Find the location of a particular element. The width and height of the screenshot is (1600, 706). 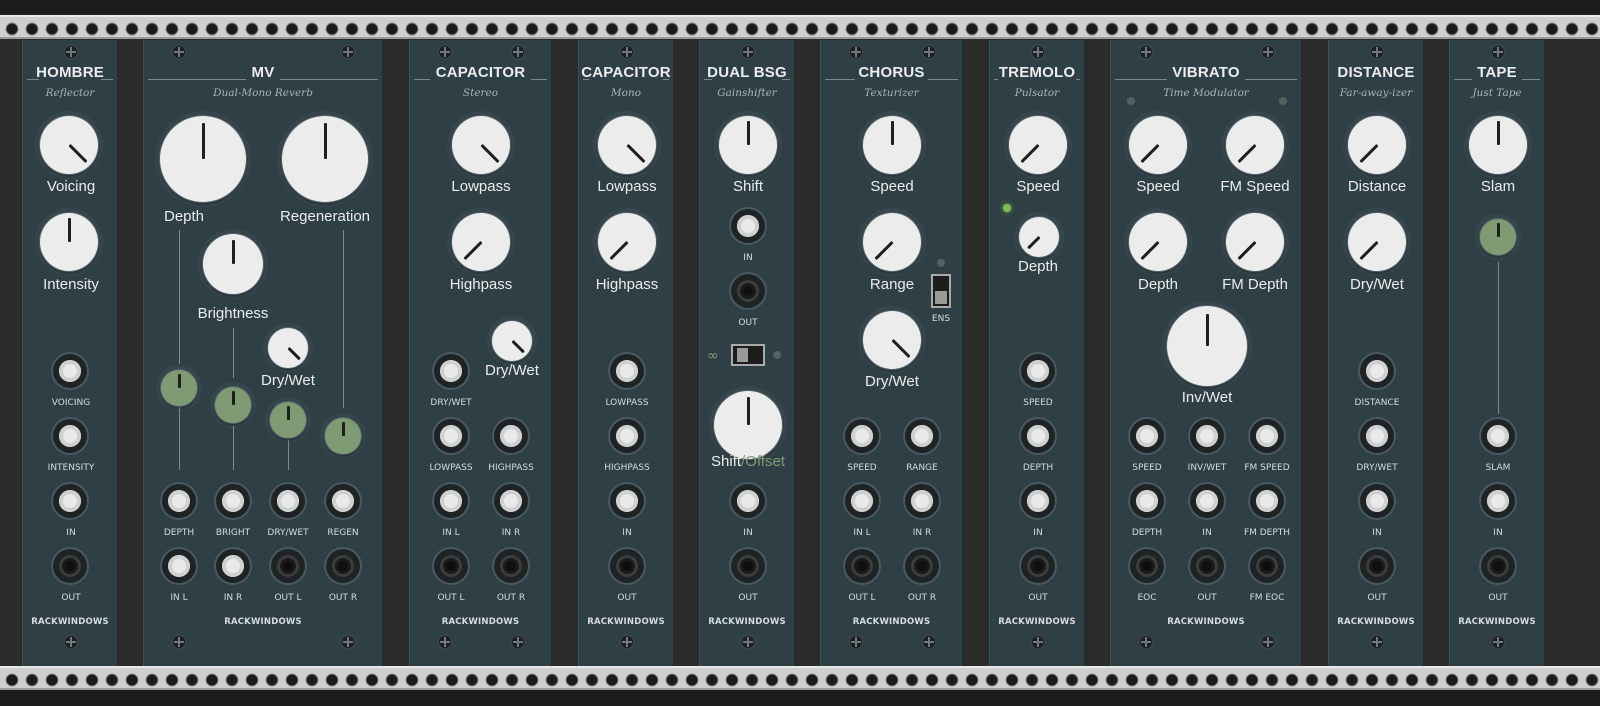

depth-attenuverter-knob is located at coordinates (179, 388).